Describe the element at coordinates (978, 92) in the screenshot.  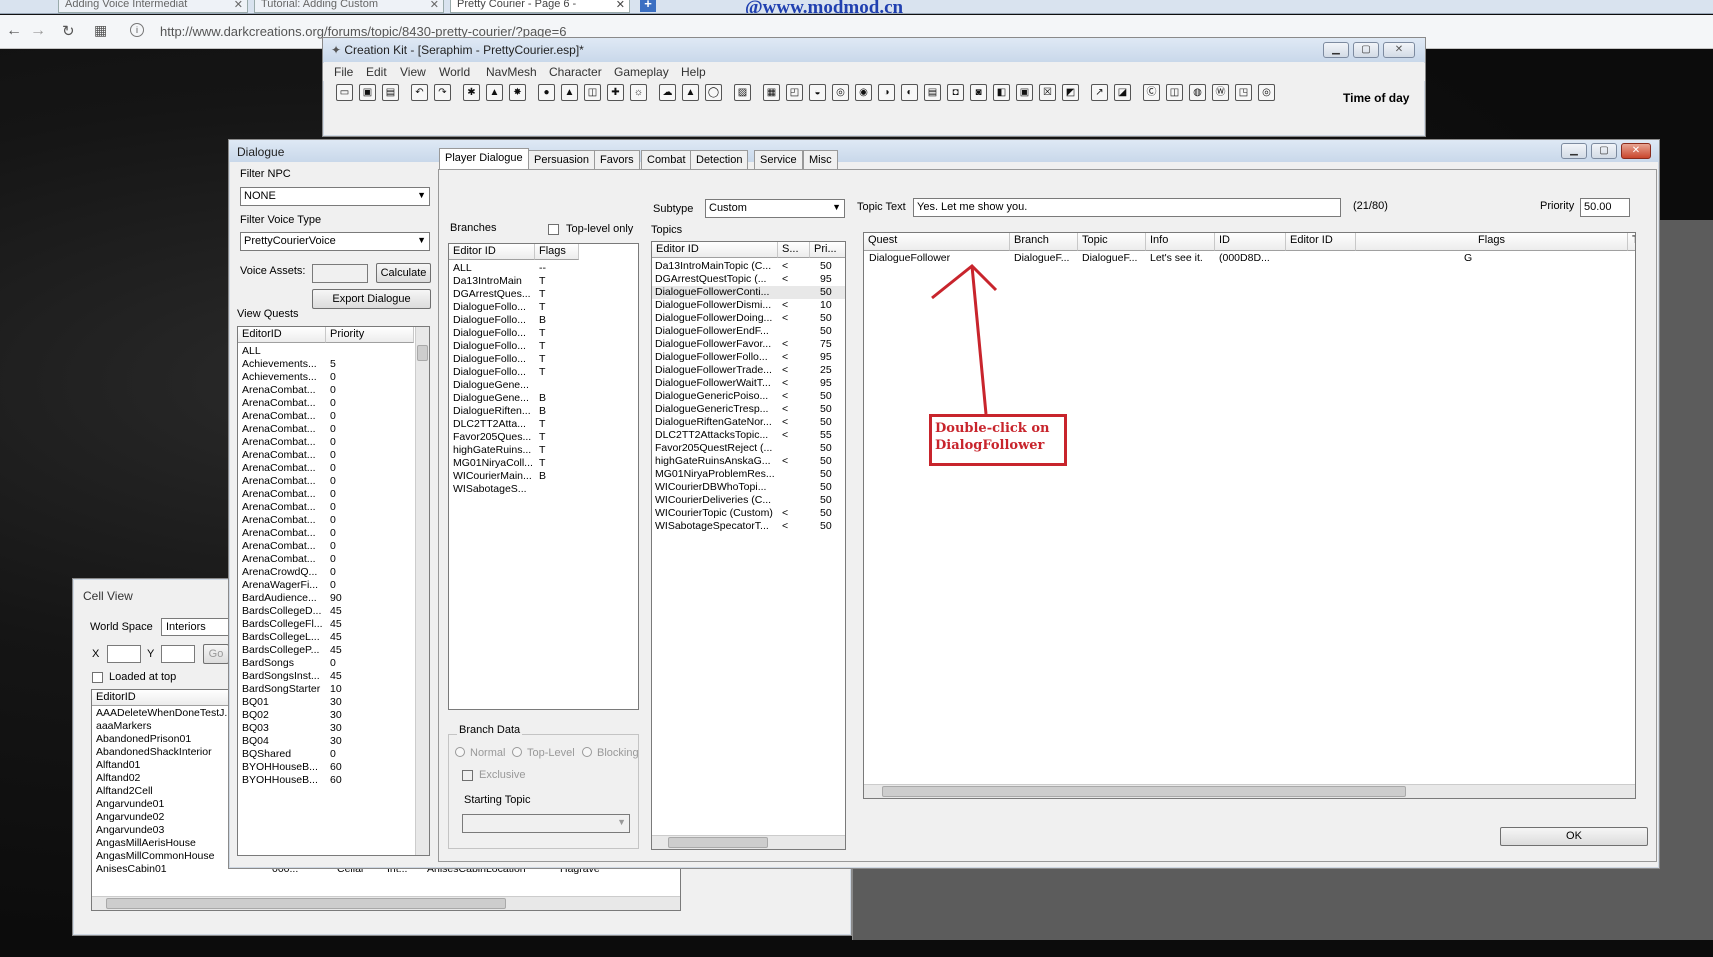
I see `toolbar-tool-icon: ◙` at that location.